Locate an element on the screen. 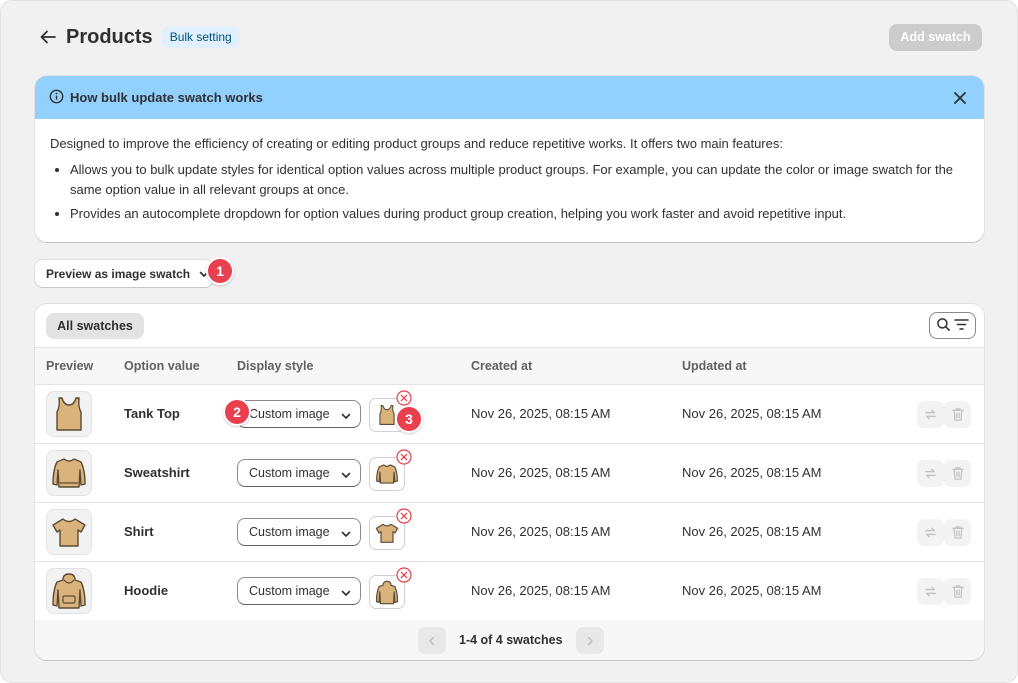  option-value: Shirt is located at coordinates (139, 531).